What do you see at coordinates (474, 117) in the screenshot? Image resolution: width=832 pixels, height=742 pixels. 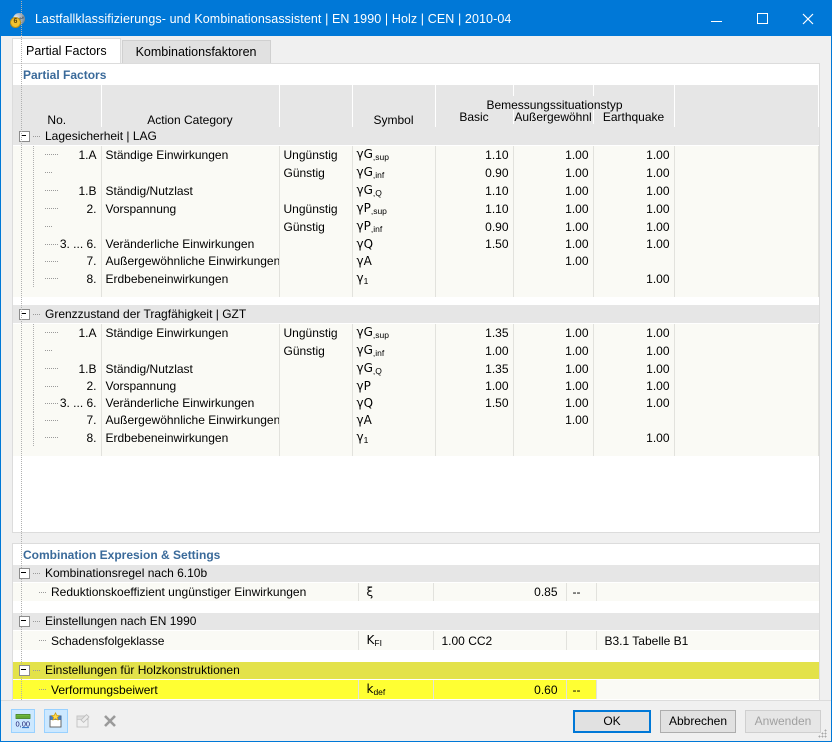 I see `col-header-basic: Basic` at bounding box center [474, 117].